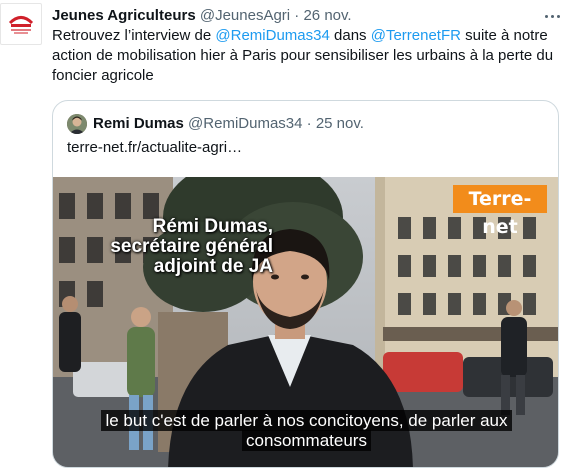 The image size is (576, 472). I want to click on quoted-author-handle: @RemiDumas34, so click(245, 123).